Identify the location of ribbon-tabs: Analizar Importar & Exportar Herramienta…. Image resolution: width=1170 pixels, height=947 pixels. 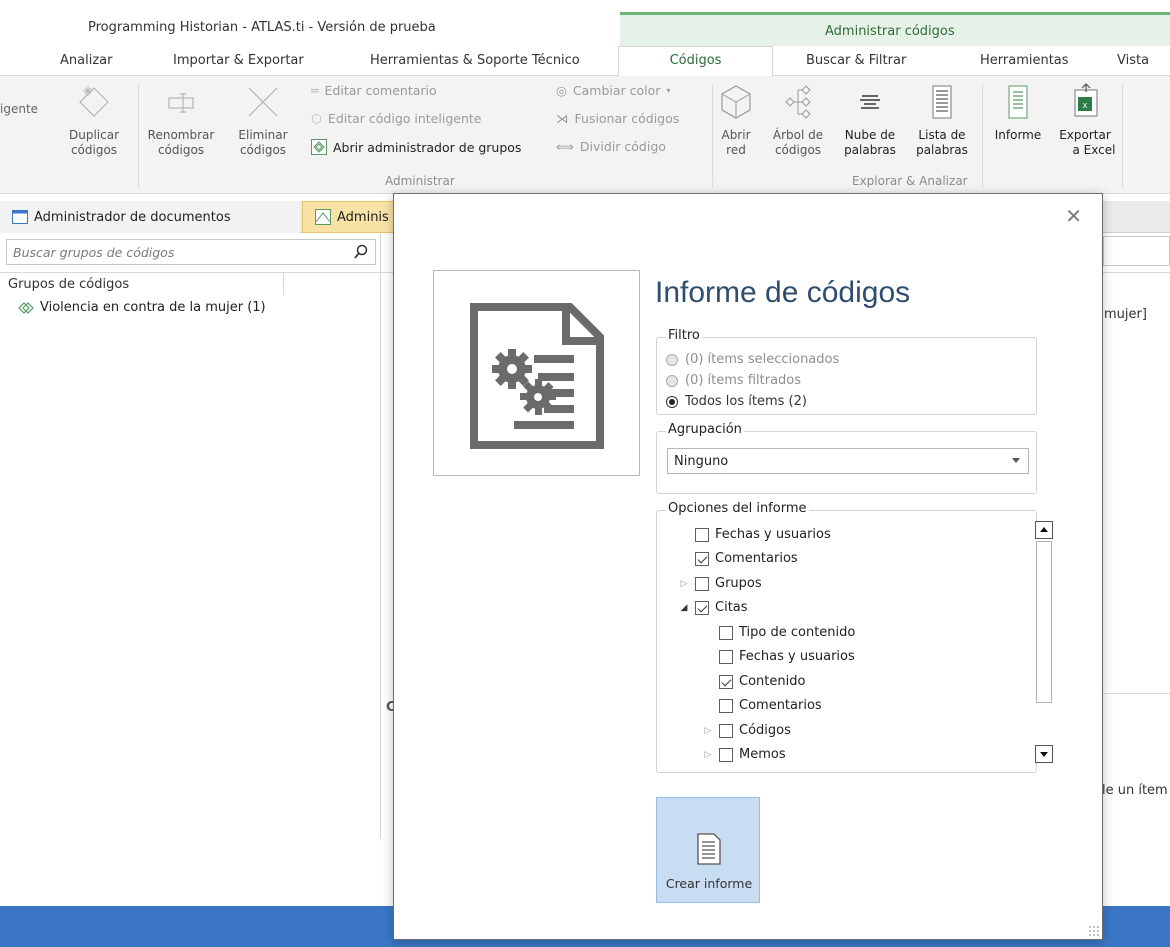
(585, 61).